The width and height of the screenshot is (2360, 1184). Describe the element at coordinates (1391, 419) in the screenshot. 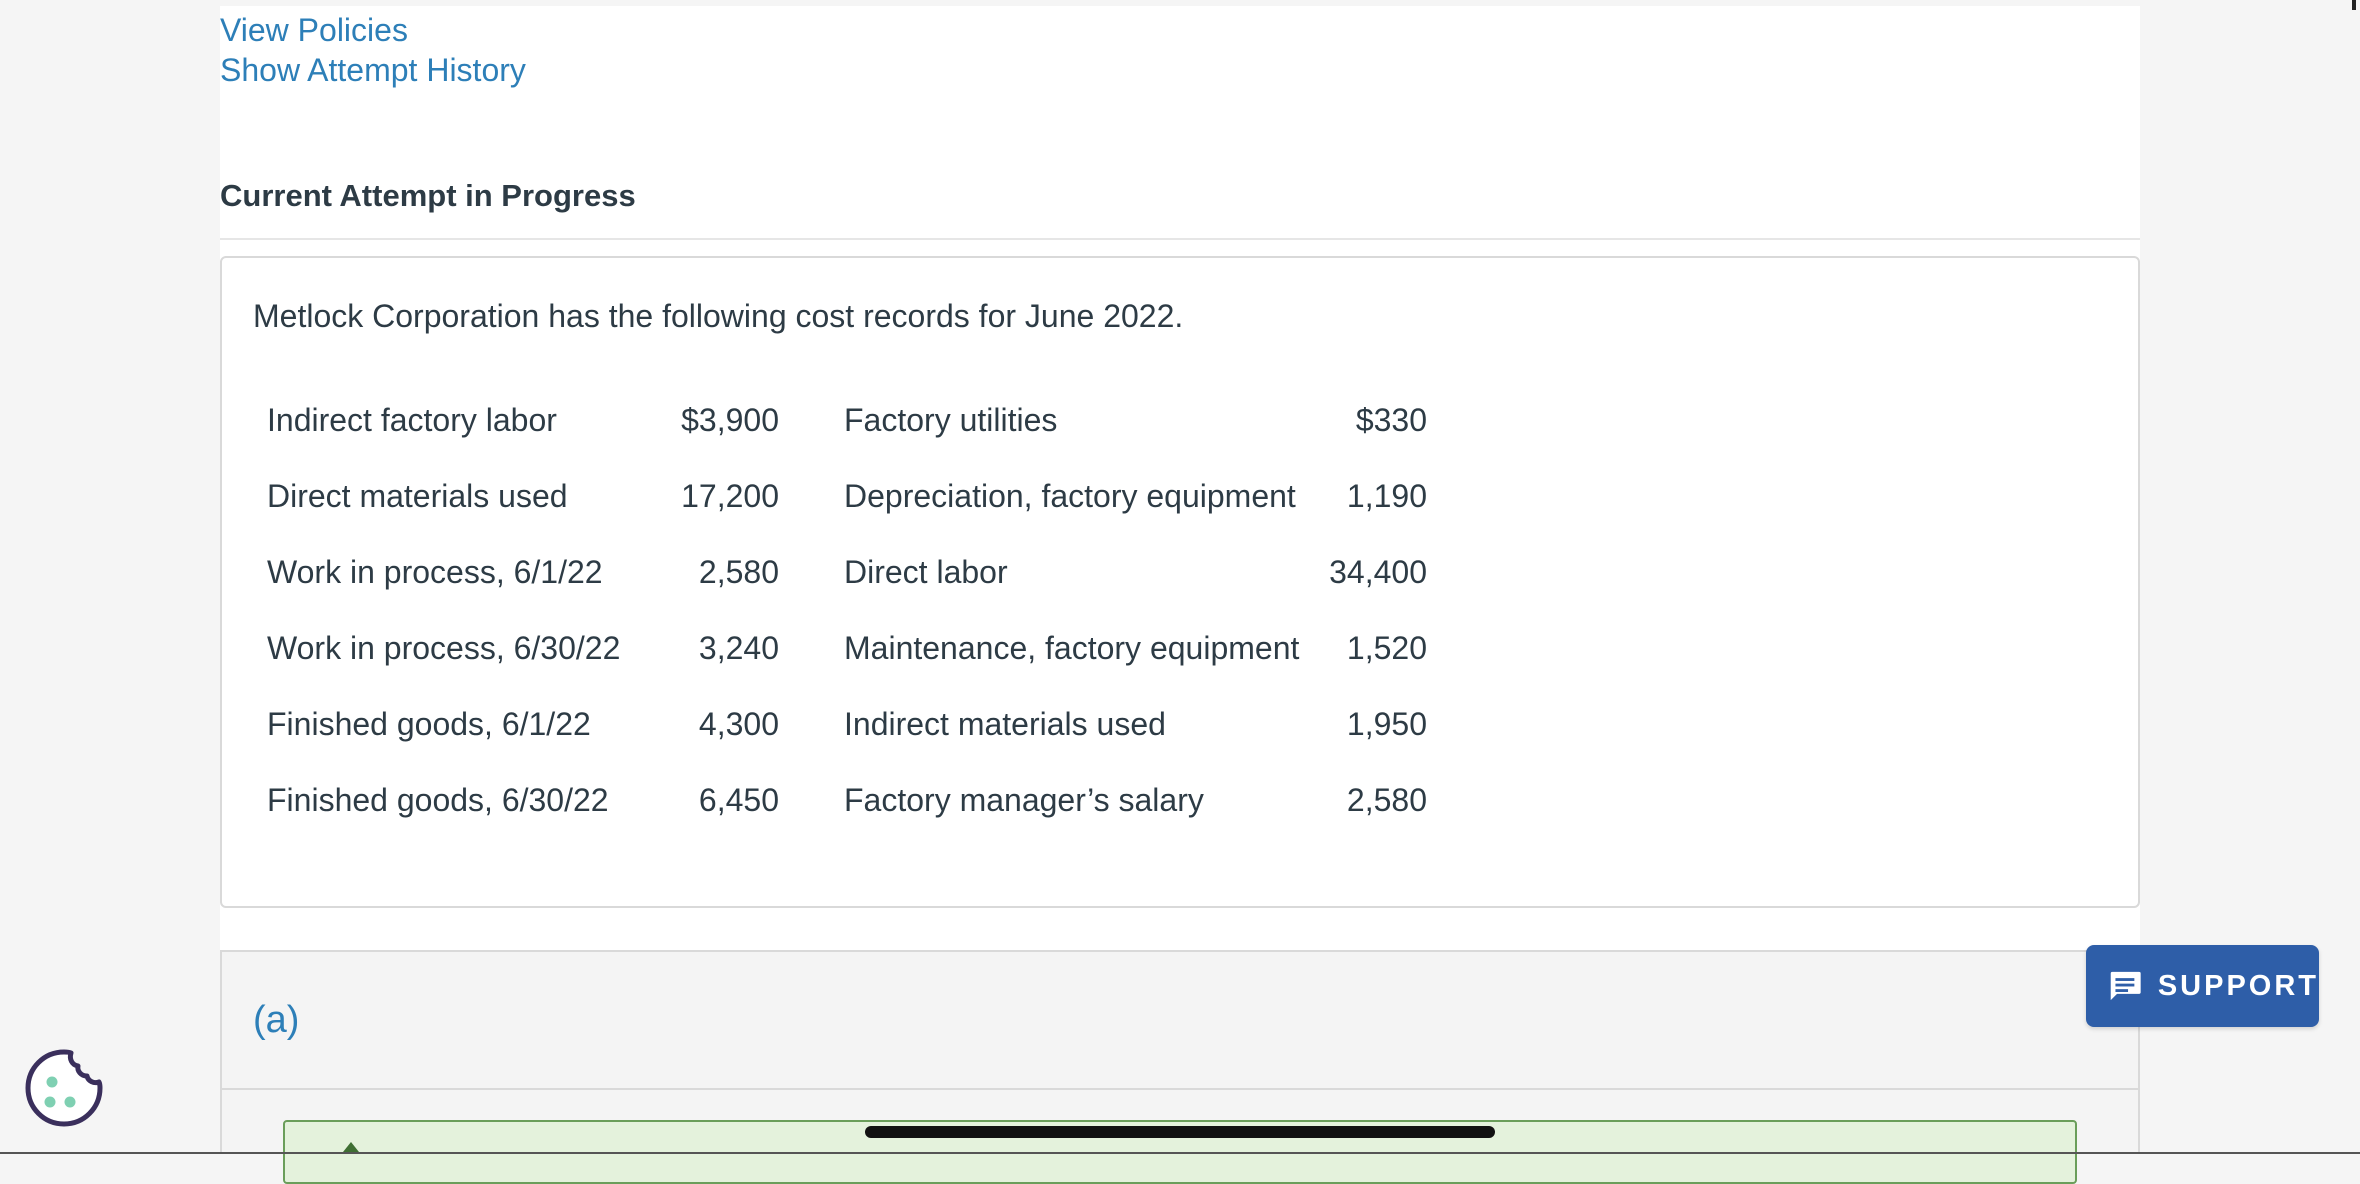

I see `cost-value: $330` at that location.